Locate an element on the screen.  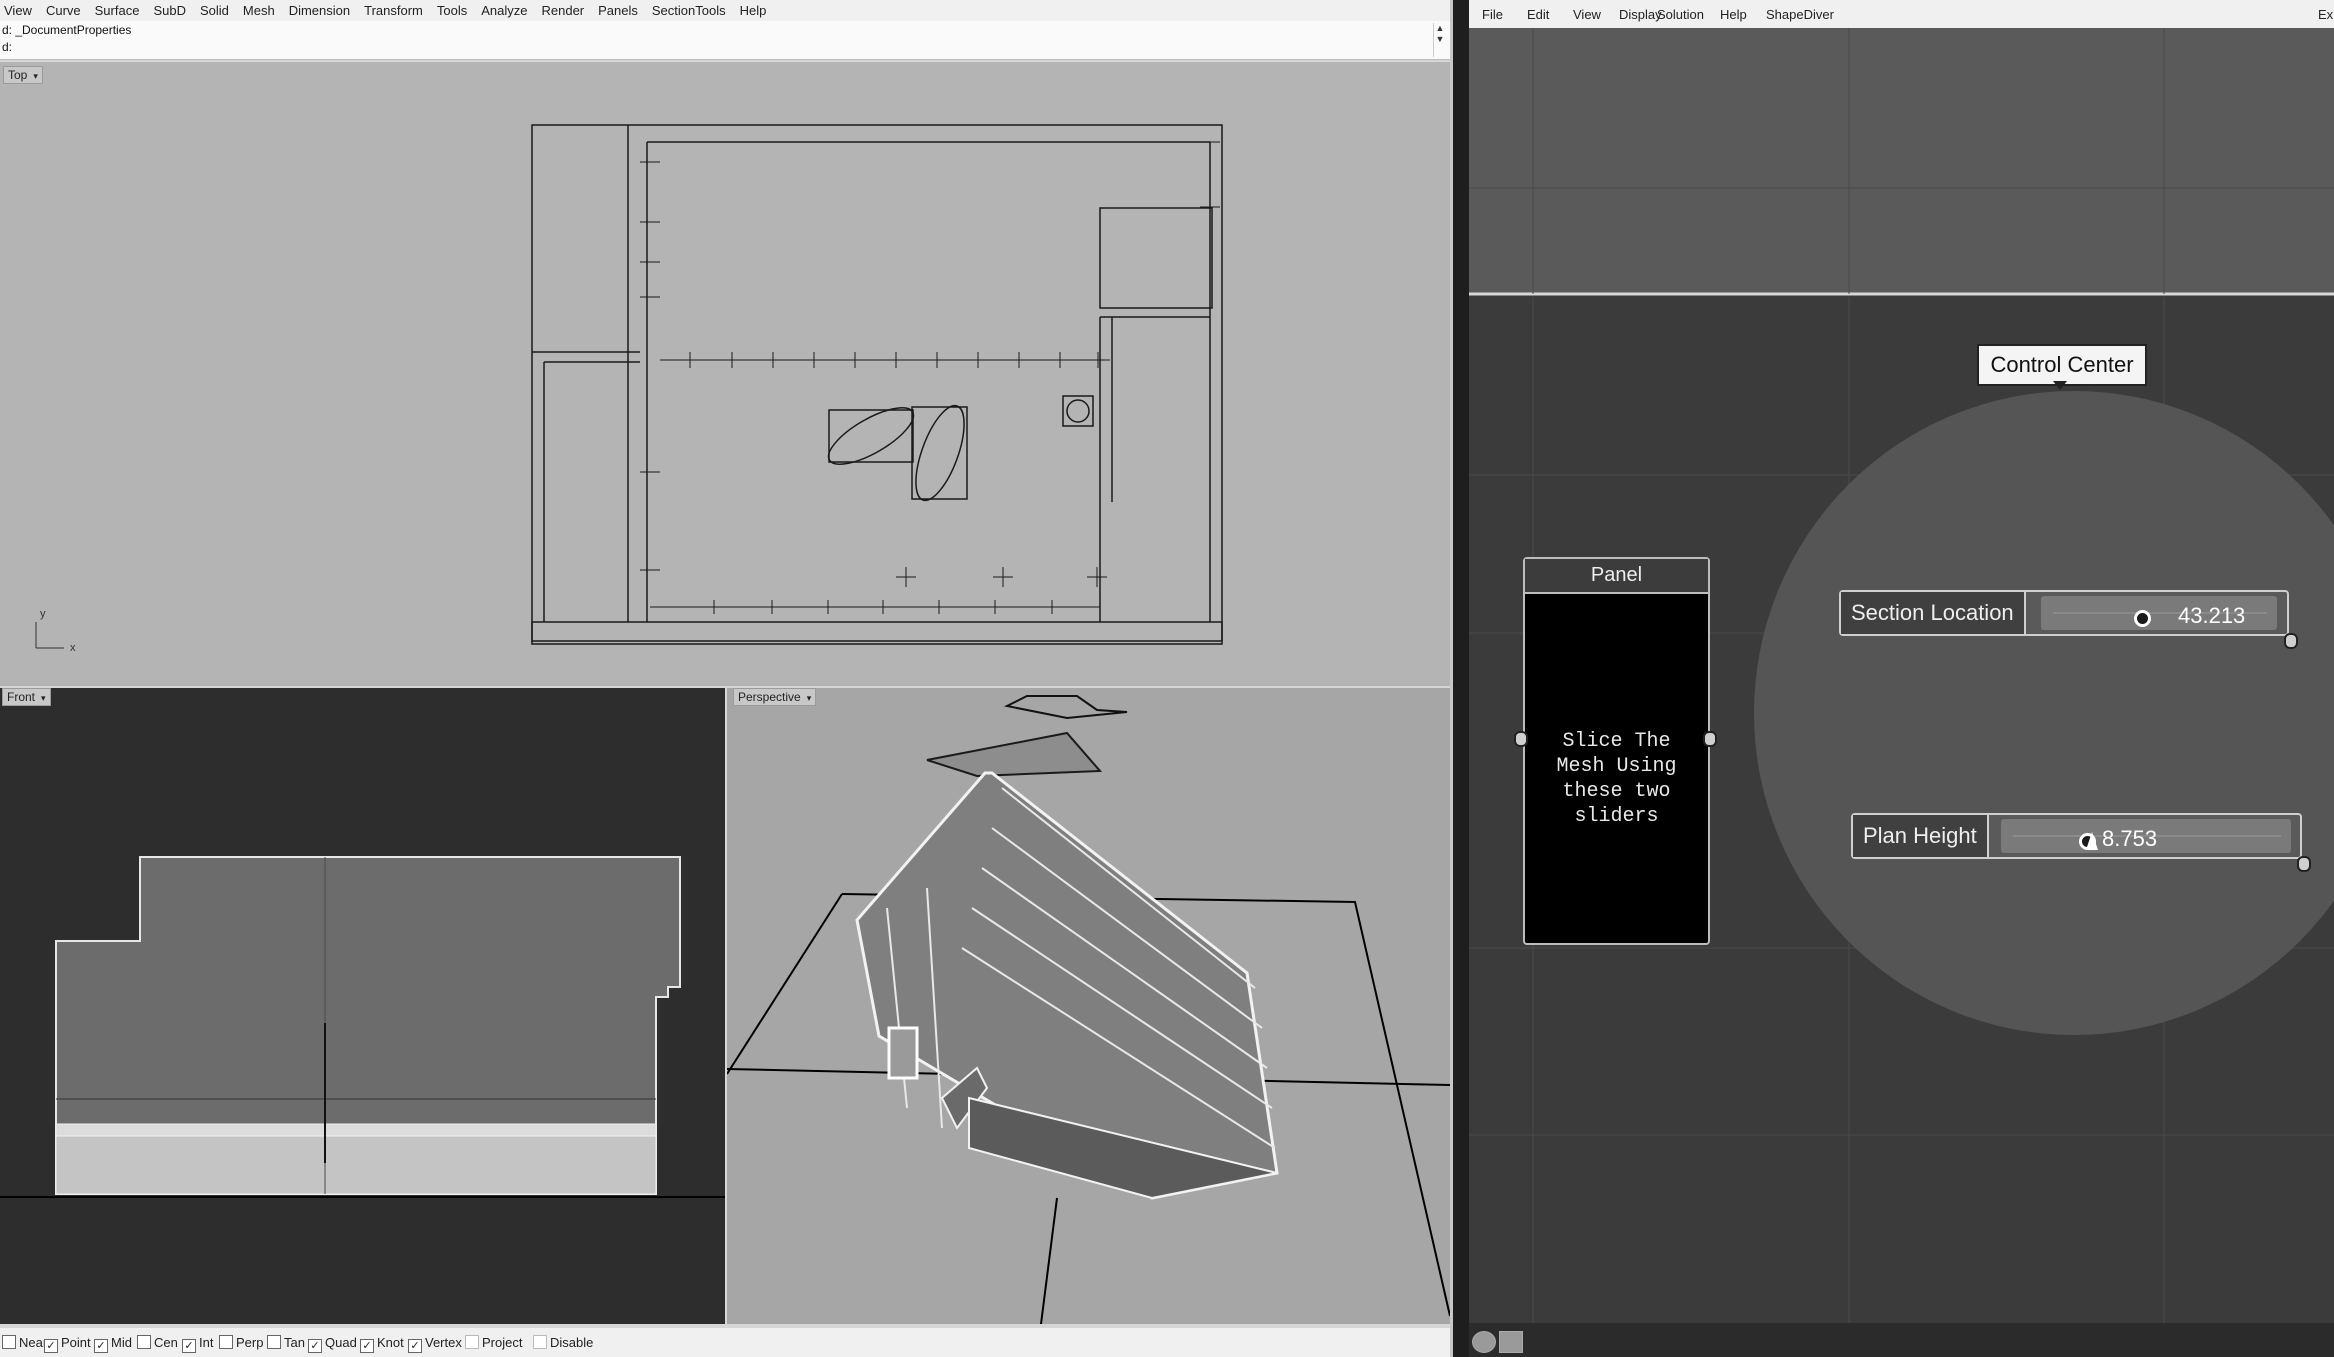
slider-track: 8.753 is located at coordinates (2146, 836).